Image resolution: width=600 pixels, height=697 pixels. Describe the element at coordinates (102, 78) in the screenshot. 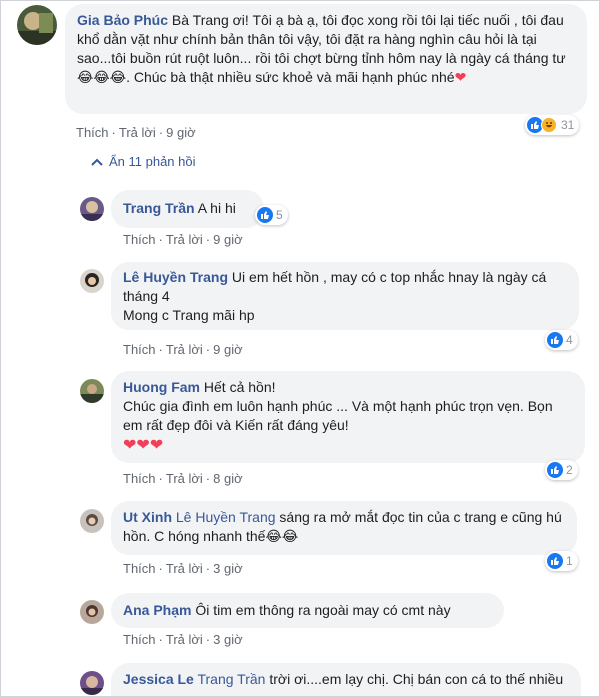

I see `laughing-emoji-icon: 😂😂😂` at that location.